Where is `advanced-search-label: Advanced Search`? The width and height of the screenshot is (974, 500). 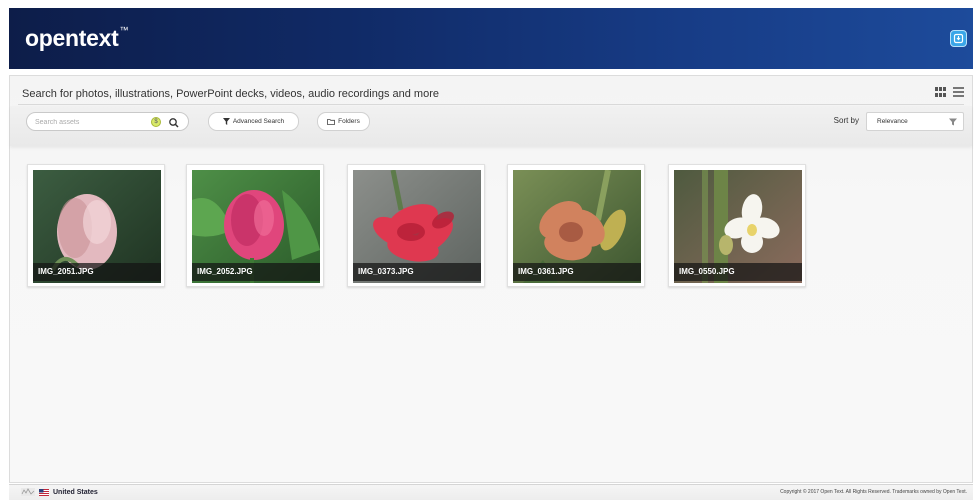
advanced-search-label: Advanced Search is located at coordinates (258, 121).